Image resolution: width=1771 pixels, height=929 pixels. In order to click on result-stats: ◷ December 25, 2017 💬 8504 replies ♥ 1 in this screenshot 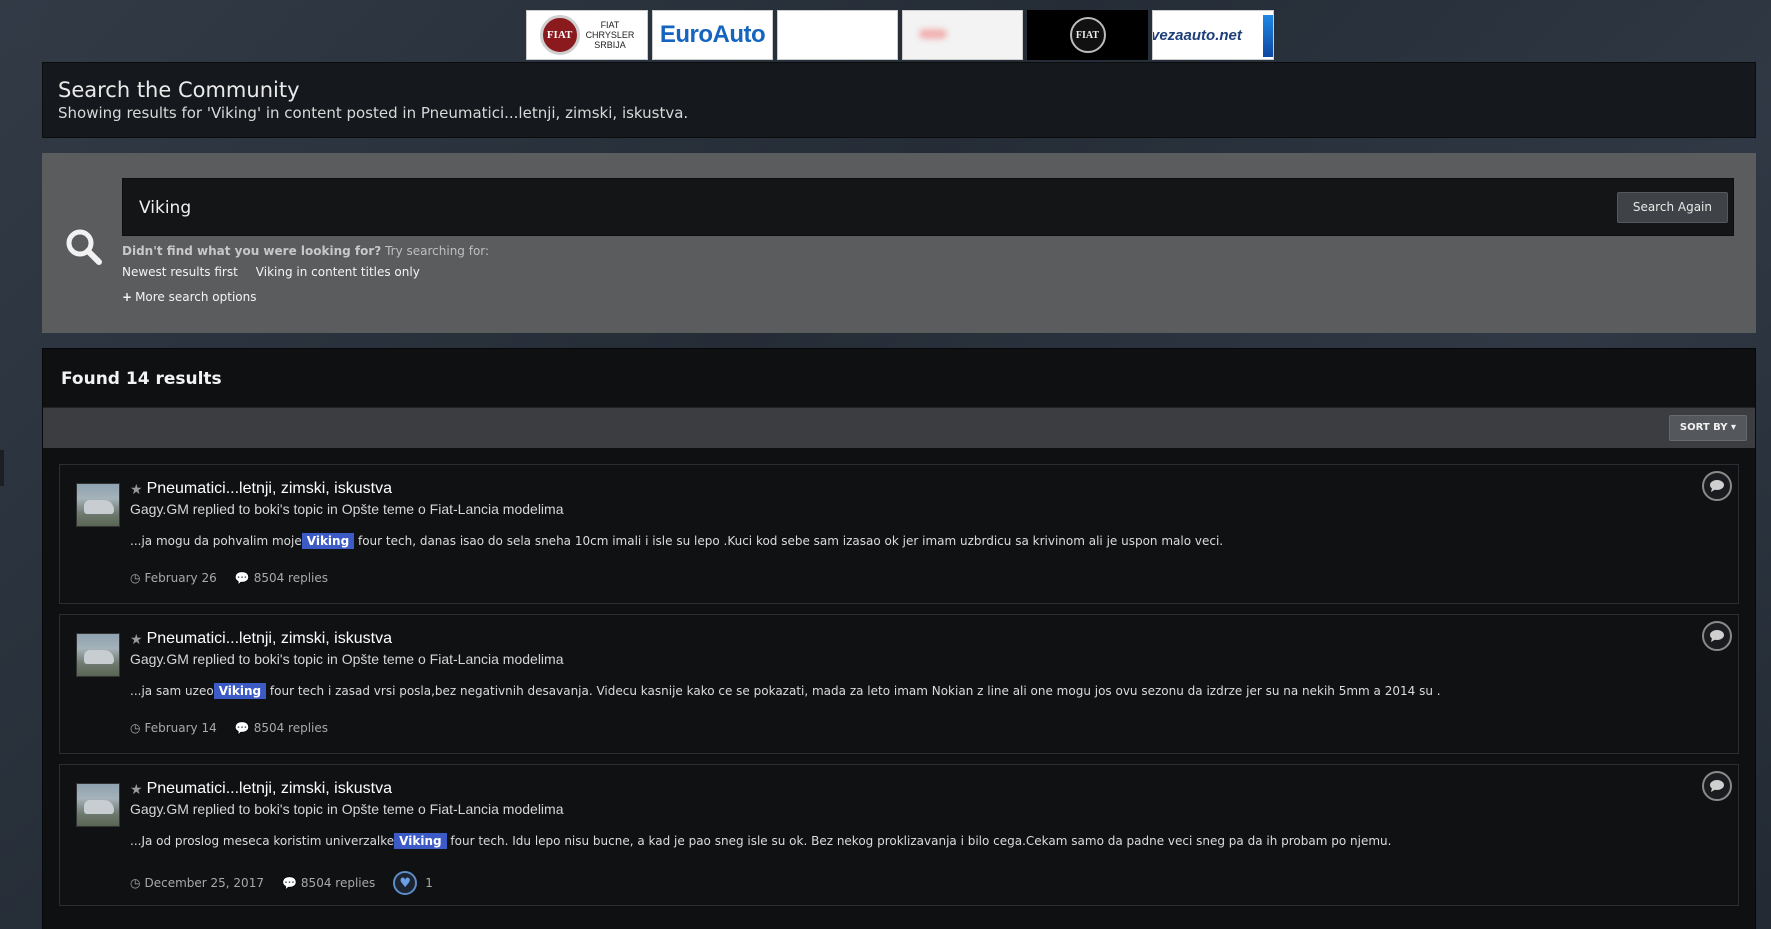, I will do `click(281, 883)`.